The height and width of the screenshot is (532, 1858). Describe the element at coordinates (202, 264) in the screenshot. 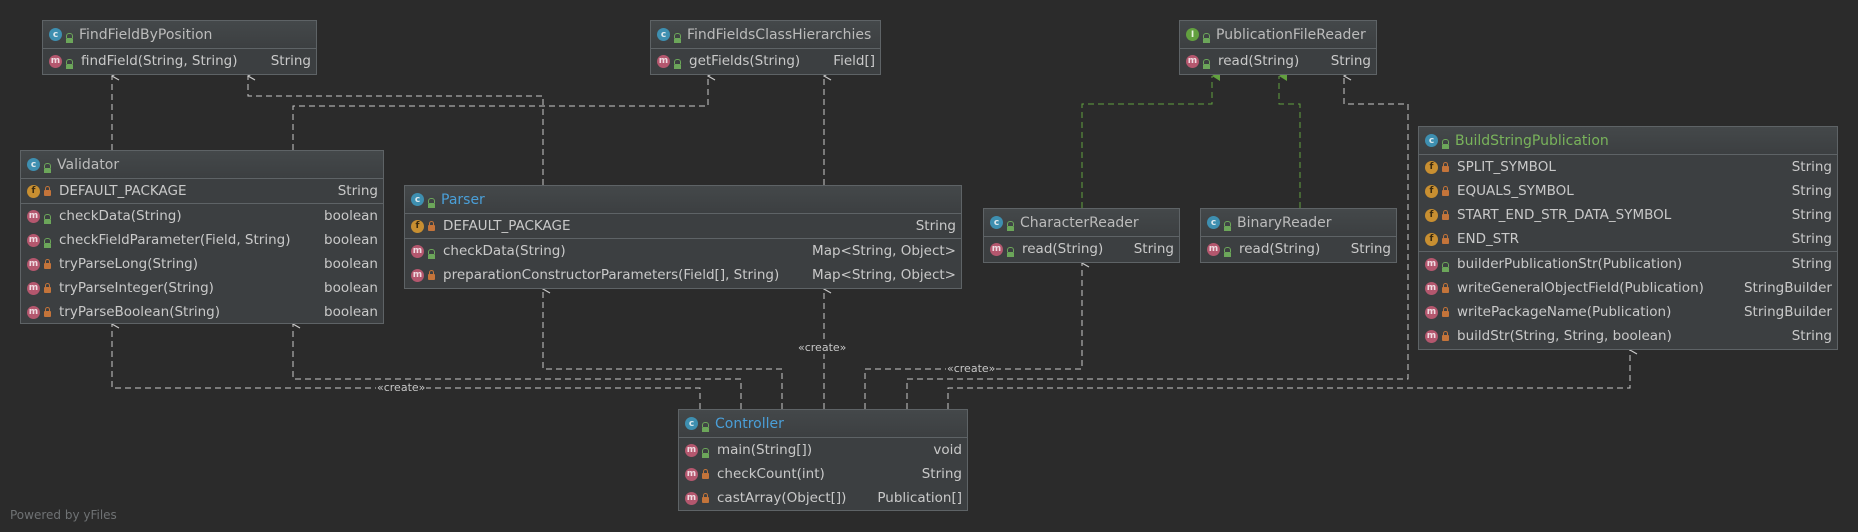

I see `method-row: m tryParseLong(String) boolean` at that location.